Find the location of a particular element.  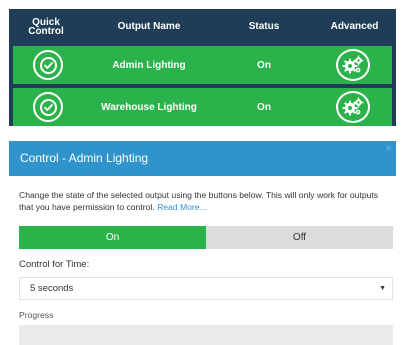

progress-bar is located at coordinates (206, 335).